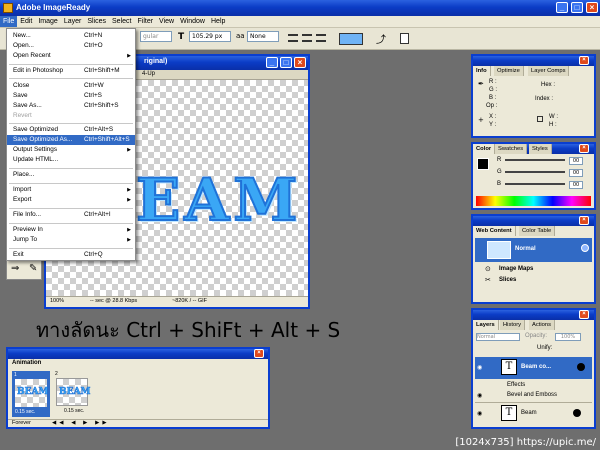  Describe the element at coordinates (535, 160) in the screenshot. I see `channel-r-slider` at that location.